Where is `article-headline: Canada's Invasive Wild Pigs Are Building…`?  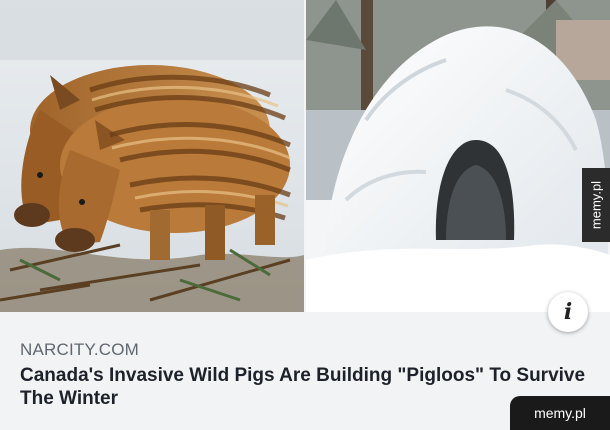 article-headline: Canada's Invasive Wild Pigs Are Building… is located at coordinates (305, 387).